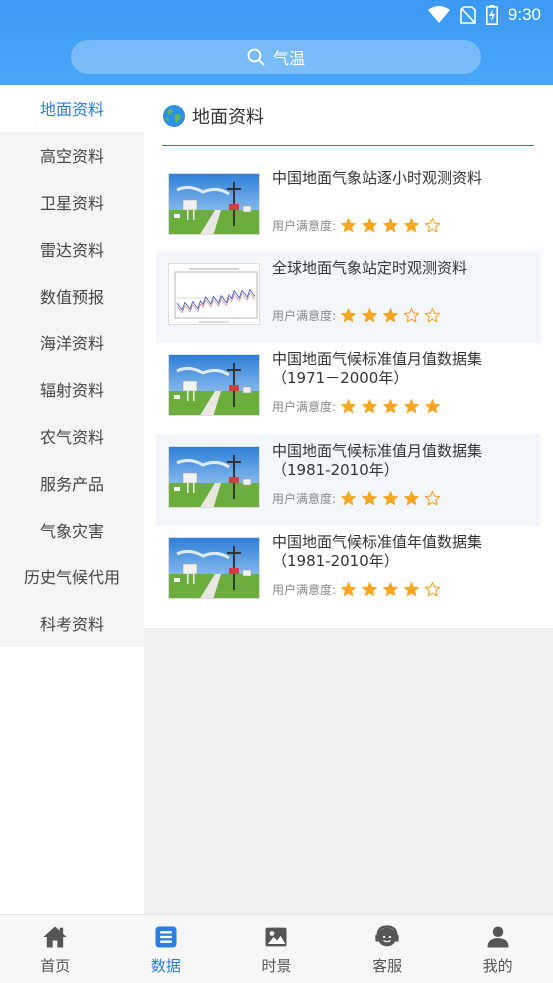  What do you see at coordinates (174, 116) in the screenshot?
I see `globe-icon` at bounding box center [174, 116].